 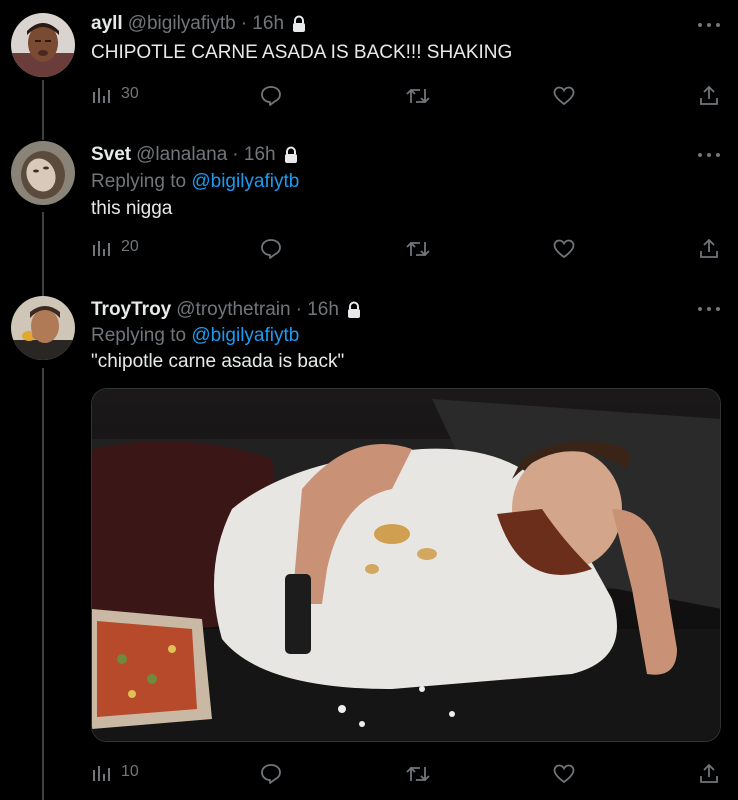 What do you see at coordinates (132, 208) in the screenshot?
I see `tweet-text: this nigga` at bounding box center [132, 208].